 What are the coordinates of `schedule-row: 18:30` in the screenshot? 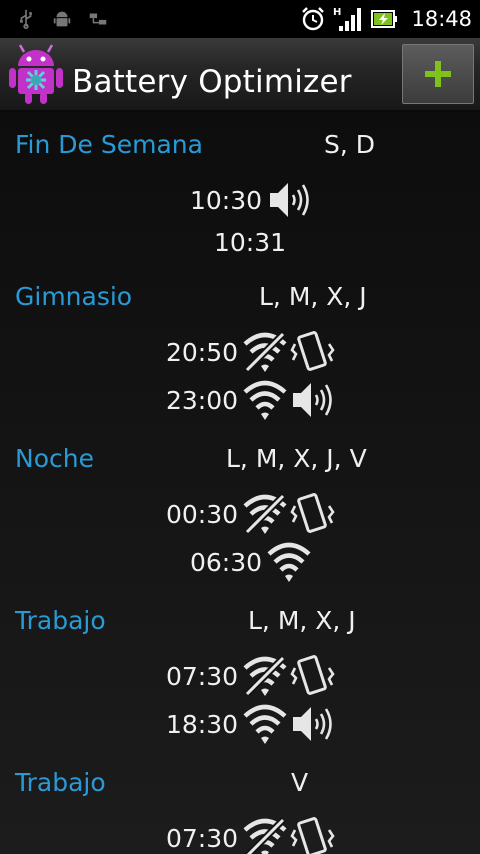 It's located at (240, 726).